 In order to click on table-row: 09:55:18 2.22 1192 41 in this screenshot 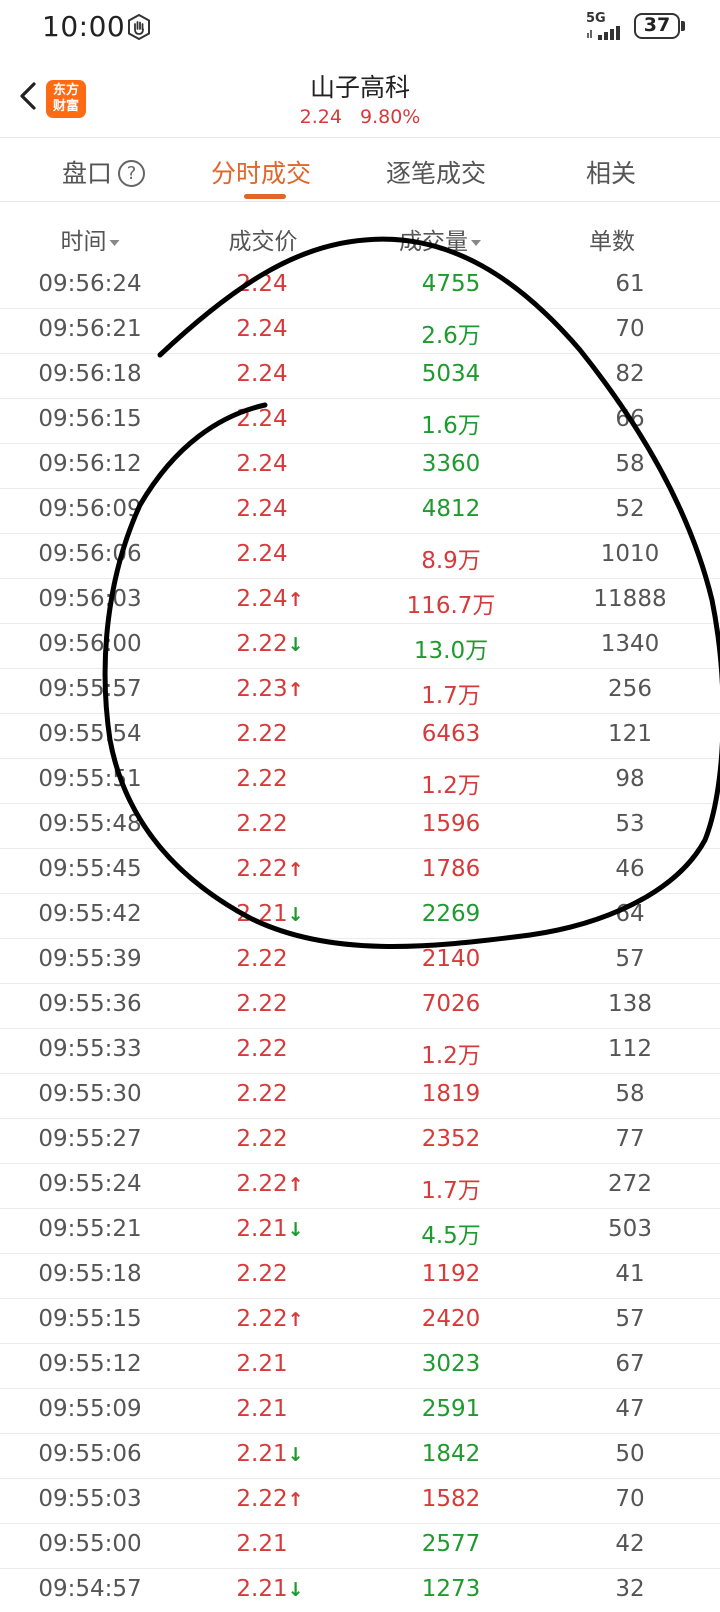, I will do `click(360, 1276)`.